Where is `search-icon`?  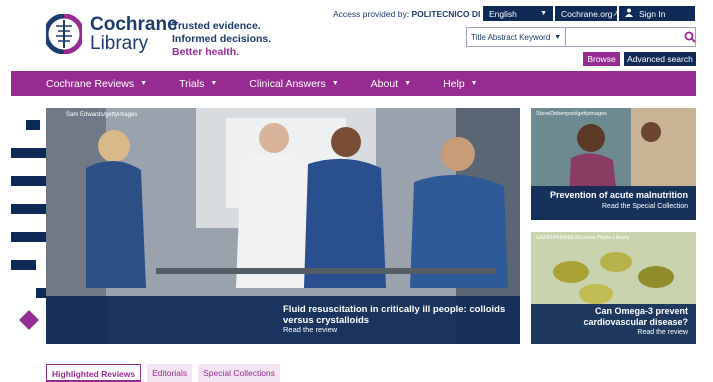 search-icon is located at coordinates (690, 37).